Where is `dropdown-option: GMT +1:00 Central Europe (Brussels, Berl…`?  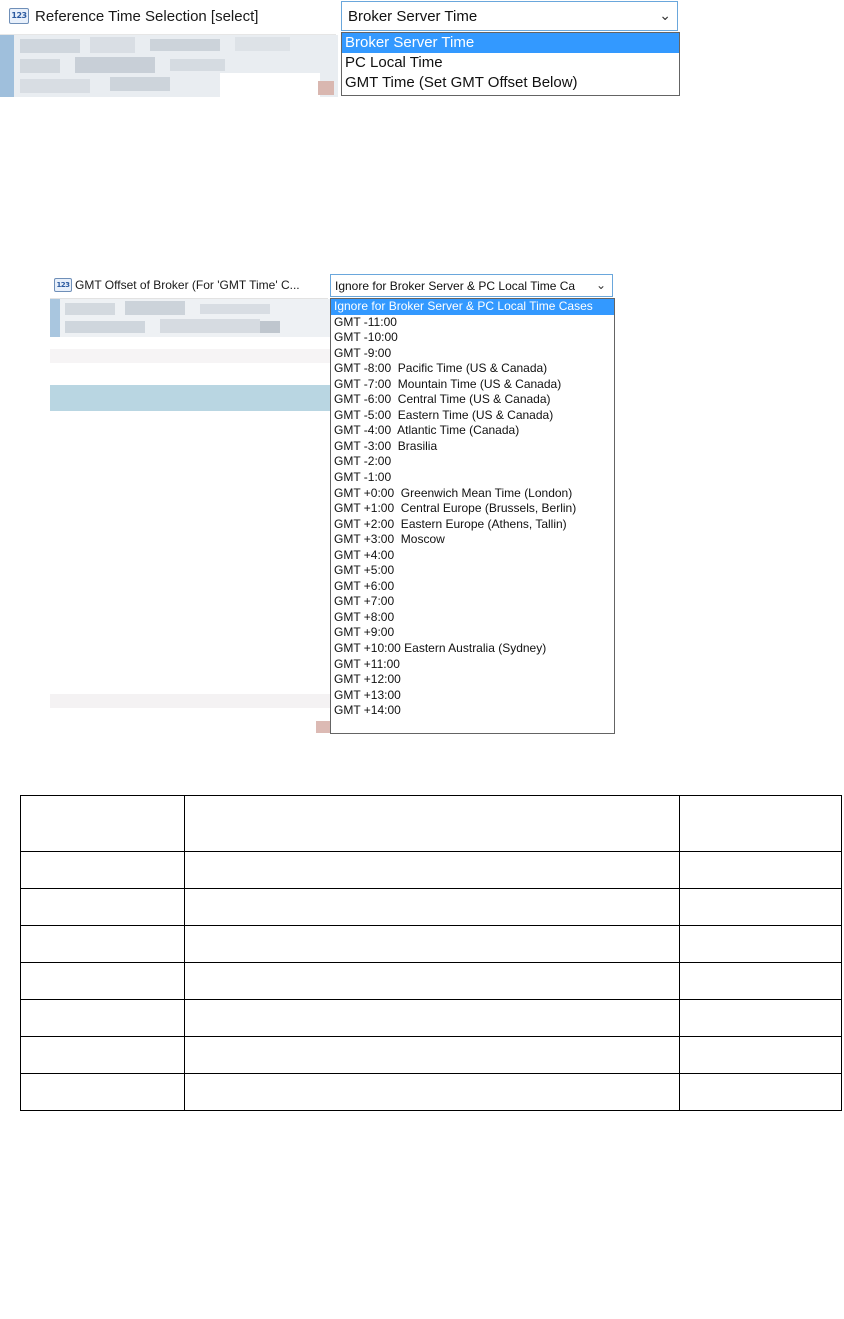 dropdown-option: GMT +1:00 Central Europe (Brussels, Berl… is located at coordinates (472, 509).